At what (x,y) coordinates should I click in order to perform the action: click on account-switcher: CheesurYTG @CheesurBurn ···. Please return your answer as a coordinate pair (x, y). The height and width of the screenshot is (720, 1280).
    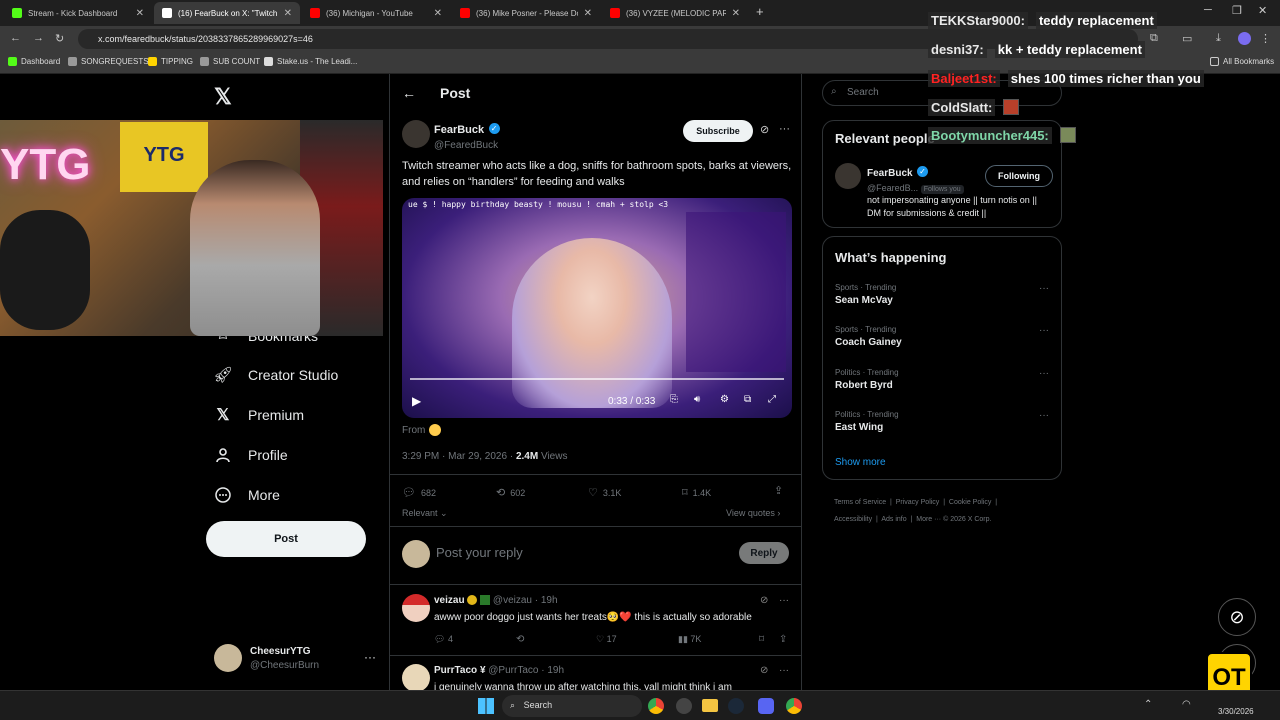
    Looking at the image, I should click on (299, 660).